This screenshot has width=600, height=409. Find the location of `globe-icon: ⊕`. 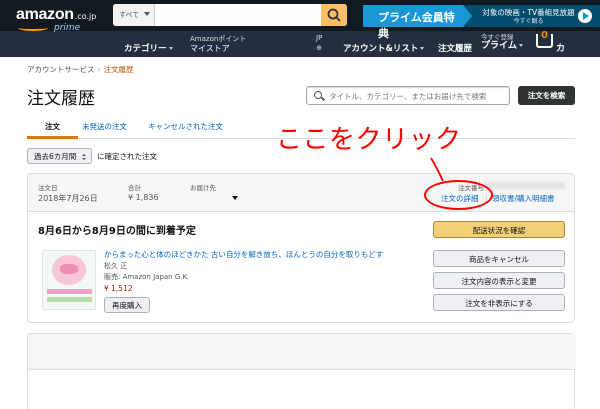

globe-icon: ⊕ is located at coordinates (319, 48).